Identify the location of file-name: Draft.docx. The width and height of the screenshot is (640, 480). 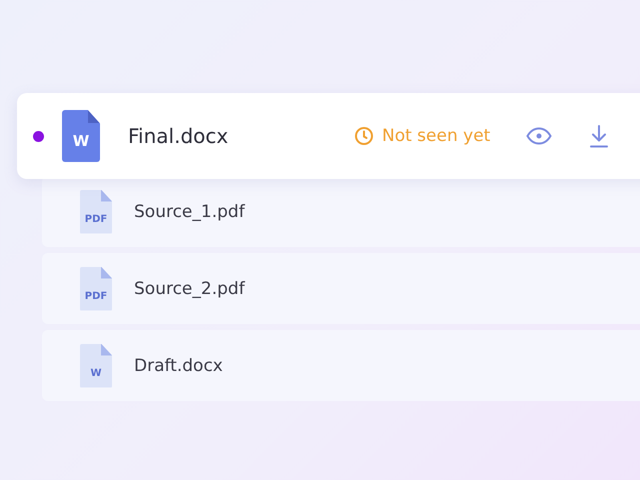
(178, 366).